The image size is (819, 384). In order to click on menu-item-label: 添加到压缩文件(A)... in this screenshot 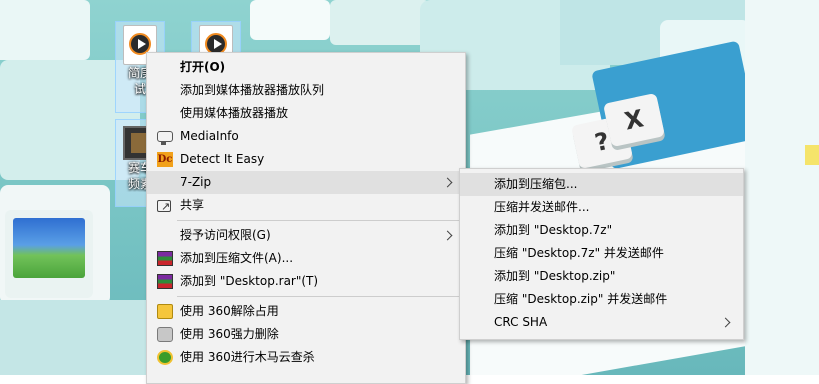, I will do `click(237, 258)`.